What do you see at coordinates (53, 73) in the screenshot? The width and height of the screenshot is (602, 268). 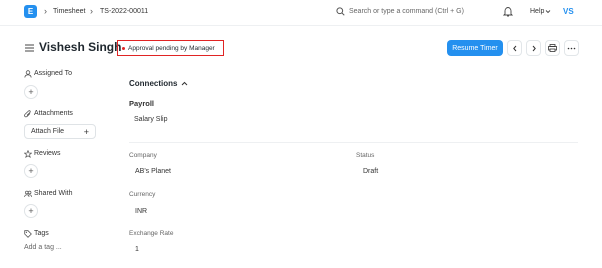 I see `assigned-to-label: Assigned To` at bounding box center [53, 73].